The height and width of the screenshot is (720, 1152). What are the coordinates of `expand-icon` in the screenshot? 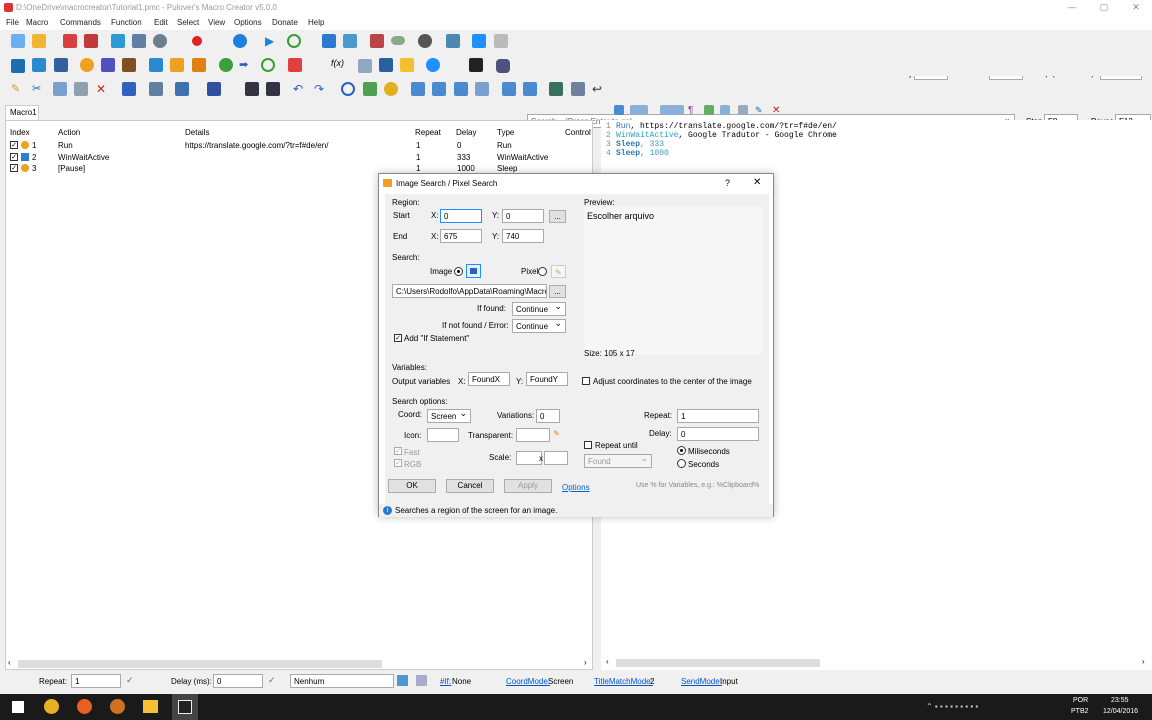 It's located at (509, 89).